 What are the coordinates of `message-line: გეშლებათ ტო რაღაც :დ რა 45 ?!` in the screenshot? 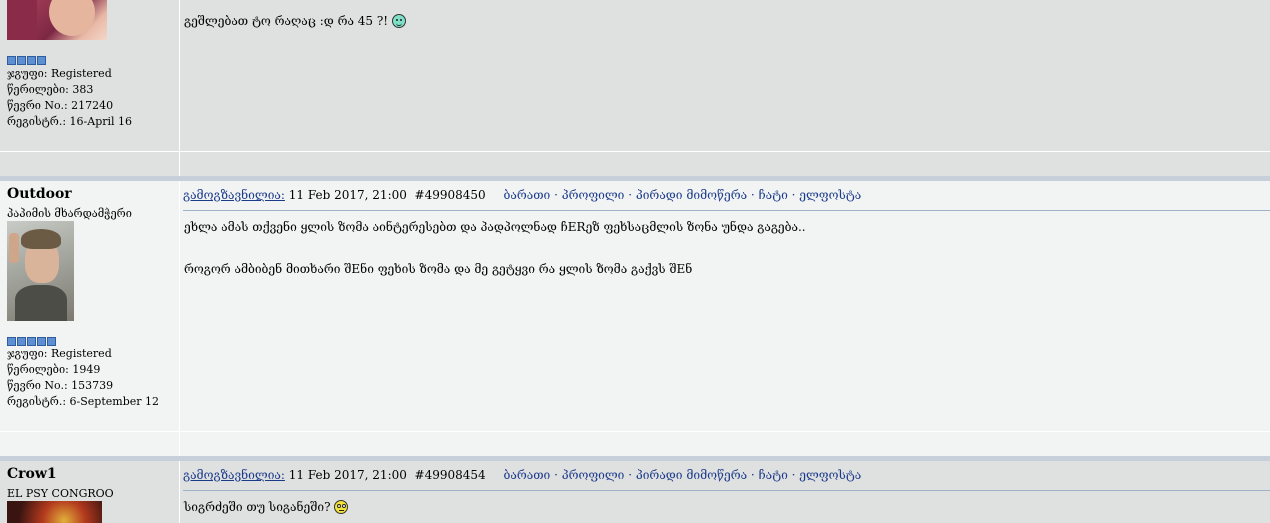 It's located at (286, 21).